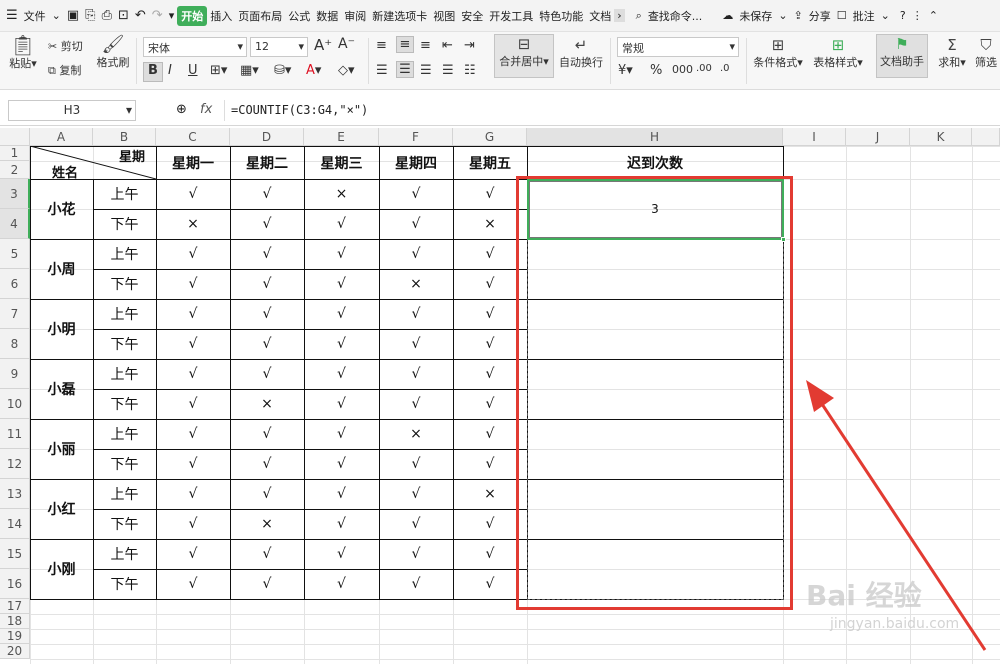 The height and width of the screenshot is (664, 1000). What do you see at coordinates (820, 396) in the screenshot?
I see `arrow-head` at bounding box center [820, 396].